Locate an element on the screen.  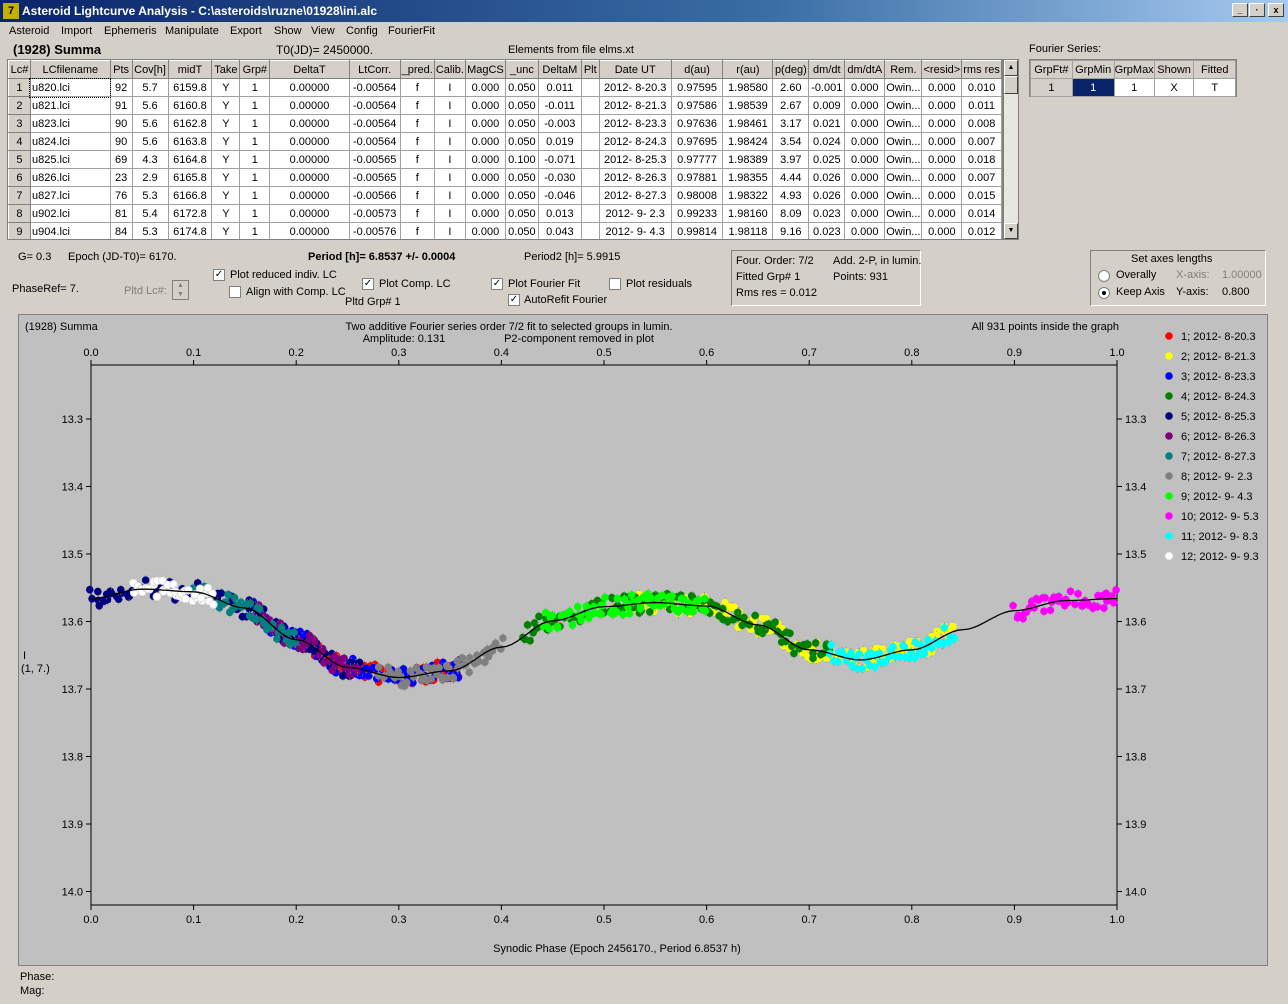
cell-cov: 5.3 is located at coordinates (150, 195).